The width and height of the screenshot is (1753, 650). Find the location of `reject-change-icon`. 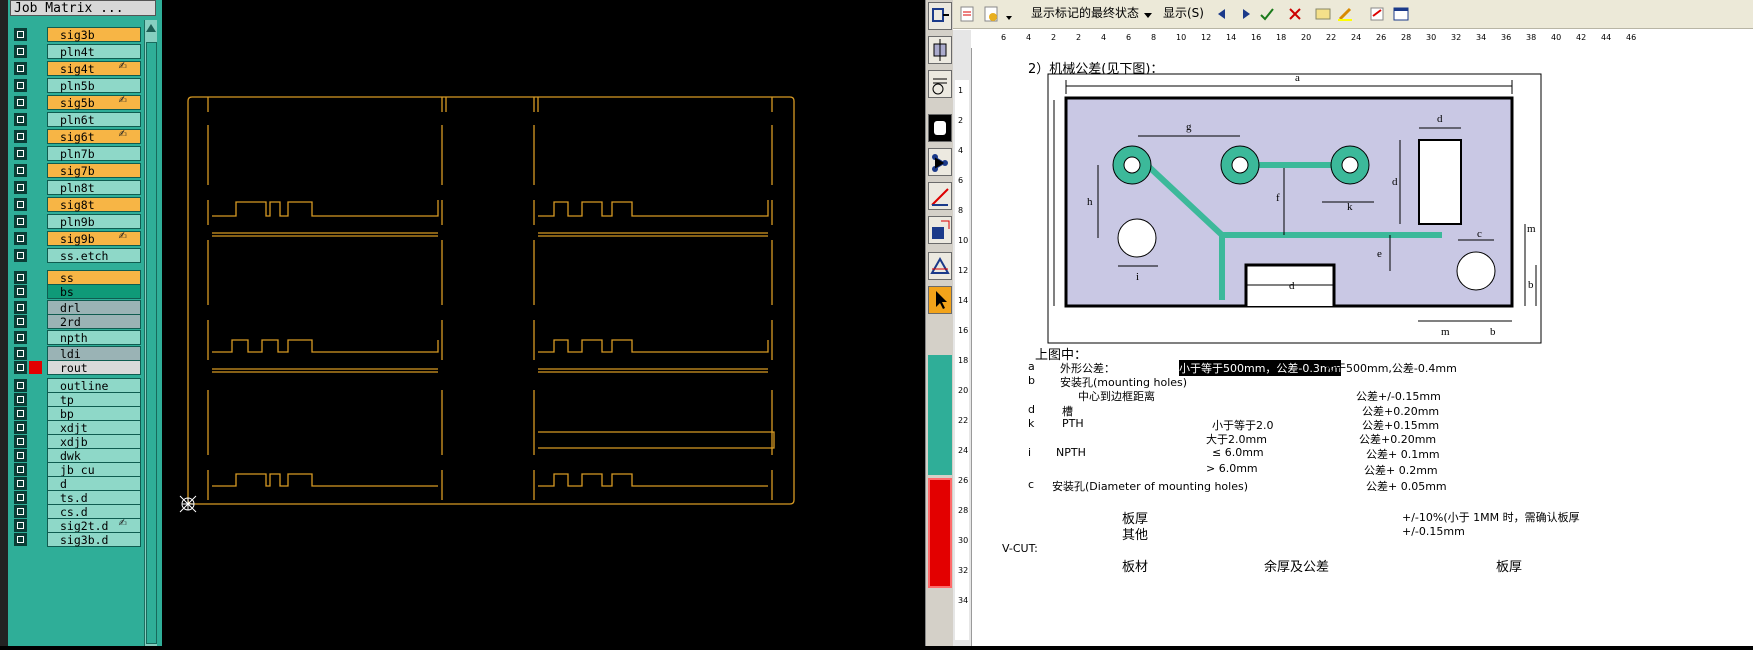

reject-change-icon is located at coordinates (1295, 14).